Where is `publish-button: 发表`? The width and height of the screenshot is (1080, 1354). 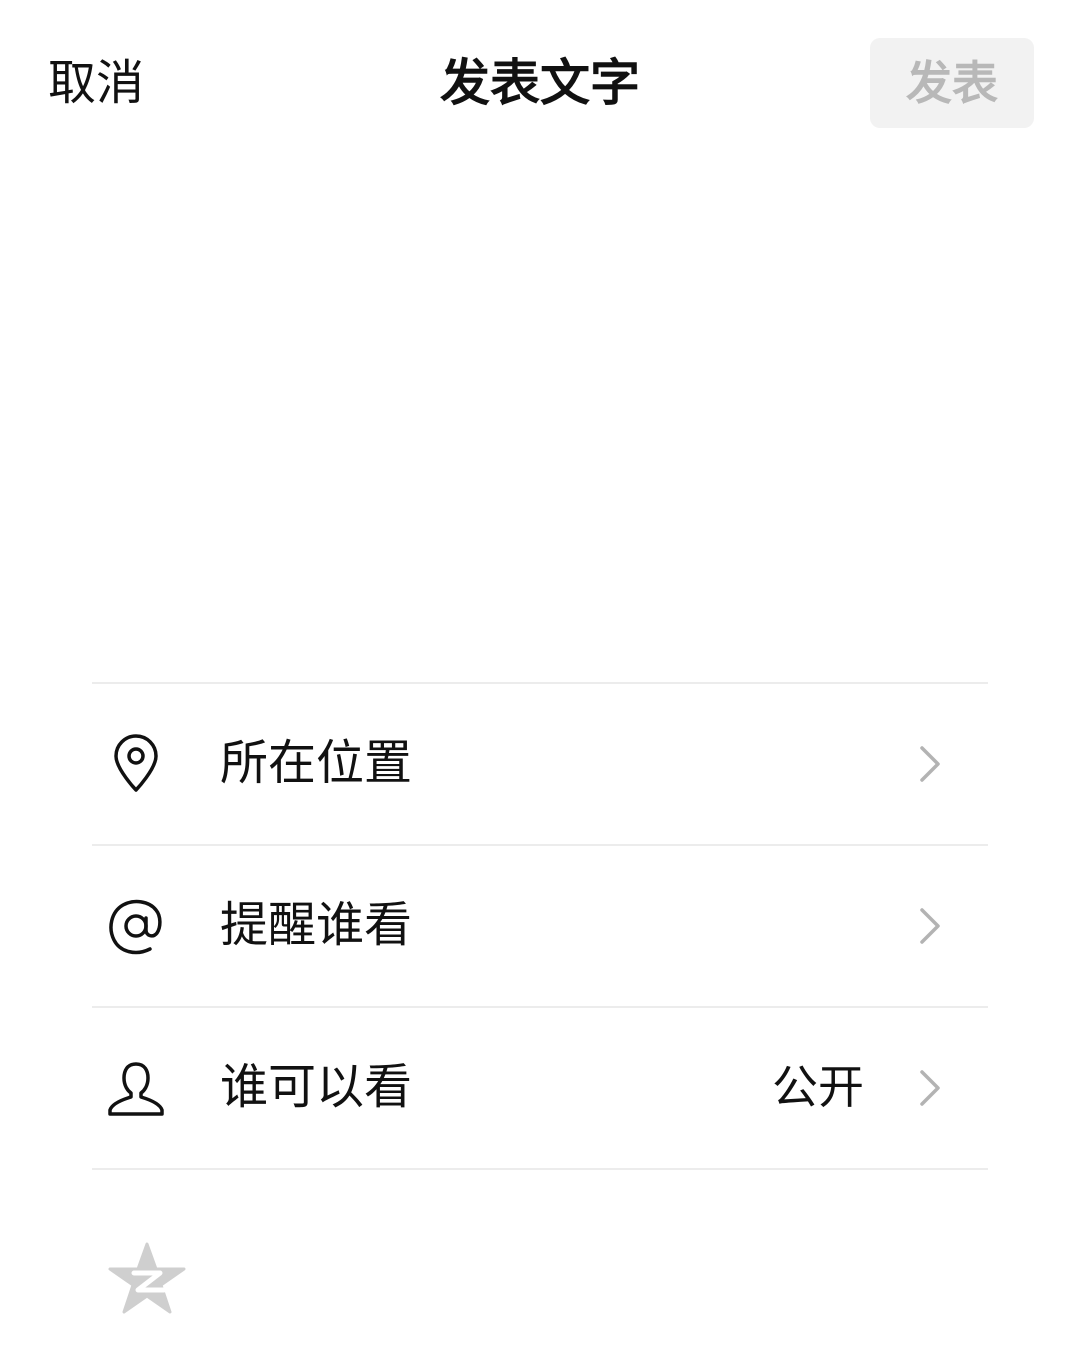 publish-button: 发表 is located at coordinates (952, 83).